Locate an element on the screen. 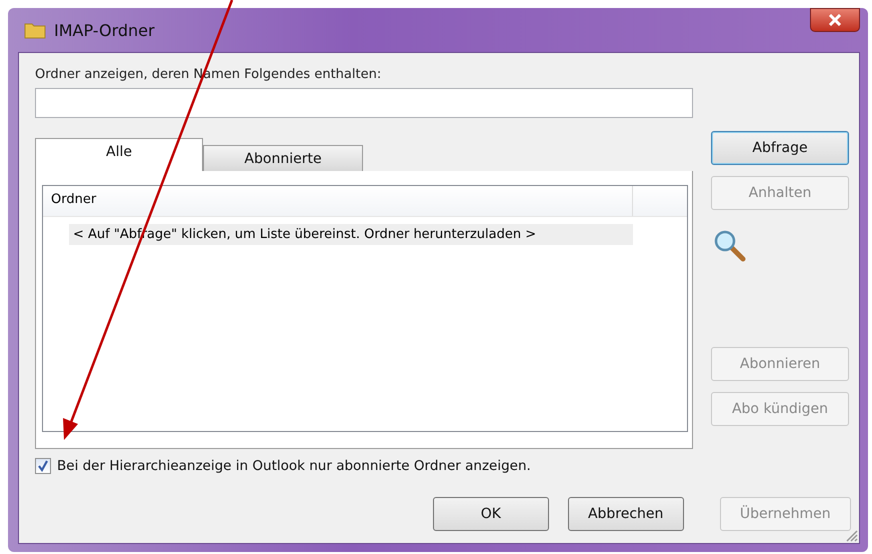  window-title: IMAP-Ordner is located at coordinates (104, 30).